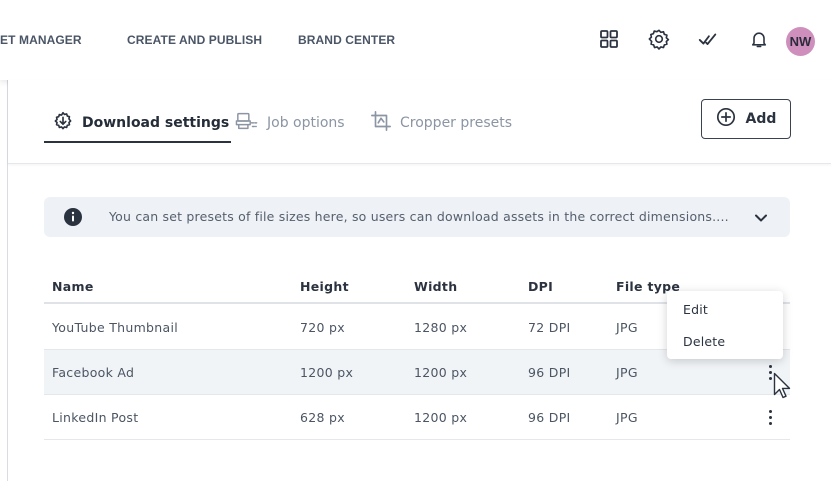 Image resolution: width=831 pixels, height=481 pixels. Describe the element at coordinates (327, 372) in the screenshot. I see `cell-height: 1200 px` at that location.